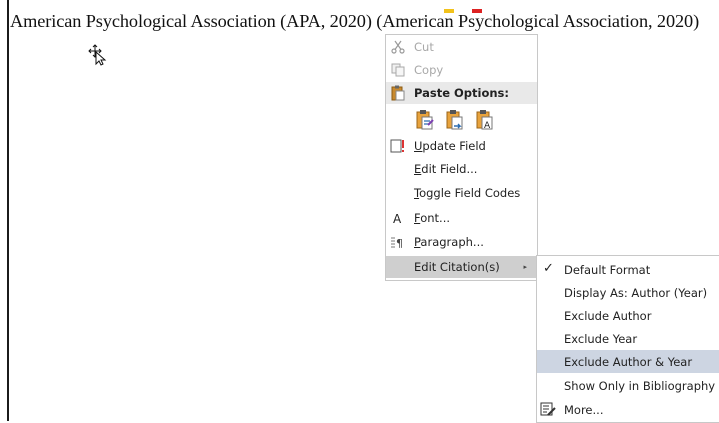 Image resolution: width=719 pixels, height=423 pixels. What do you see at coordinates (424, 47) in the screenshot?
I see `cut-label: Cut` at bounding box center [424, 47].